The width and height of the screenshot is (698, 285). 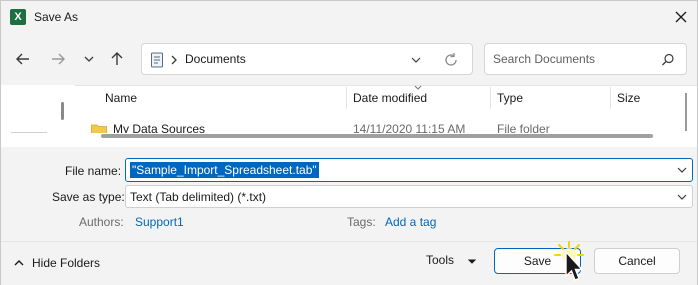 I want to click on column-header-type: Type, so click(x=510, y=98).